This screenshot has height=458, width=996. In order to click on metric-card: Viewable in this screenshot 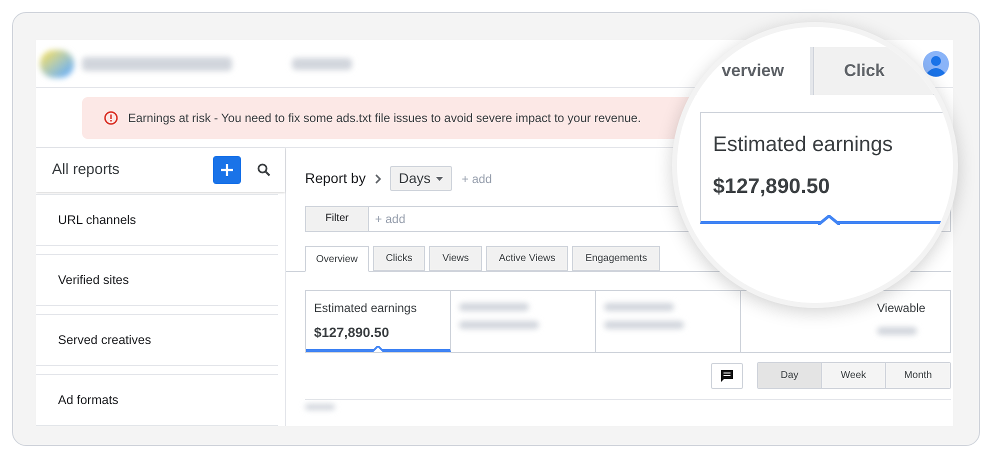, I will do `click(845, 321)`.